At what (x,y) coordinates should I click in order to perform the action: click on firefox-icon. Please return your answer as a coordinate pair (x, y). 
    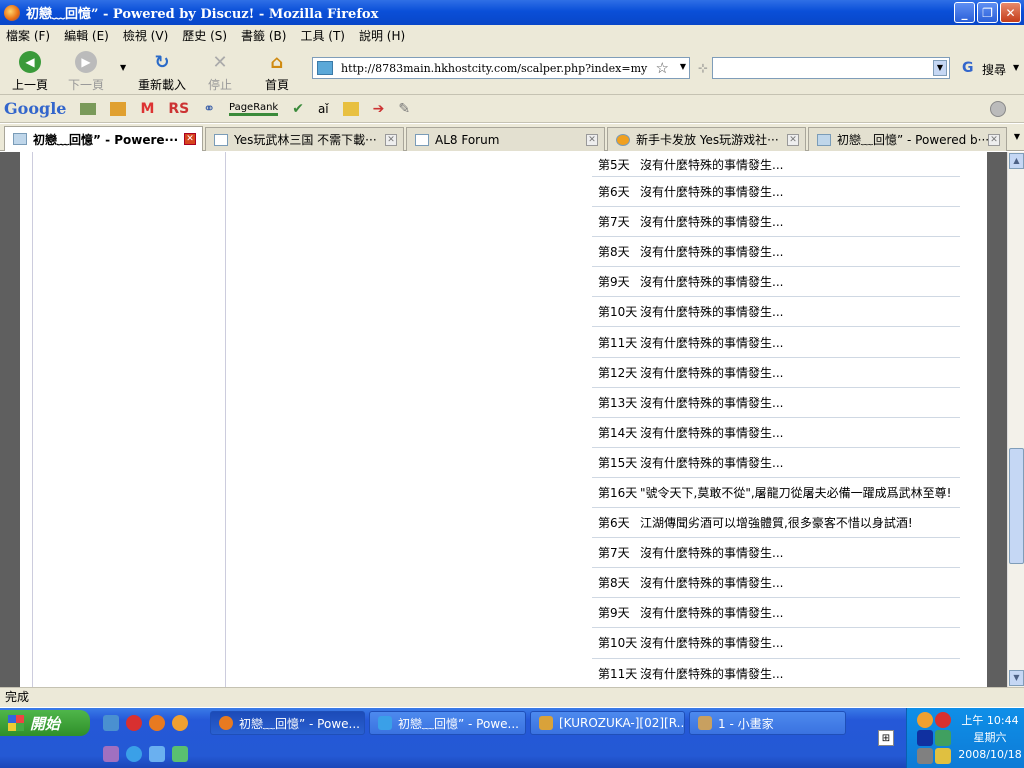
    Looking at the image, I should click on (226, 723).